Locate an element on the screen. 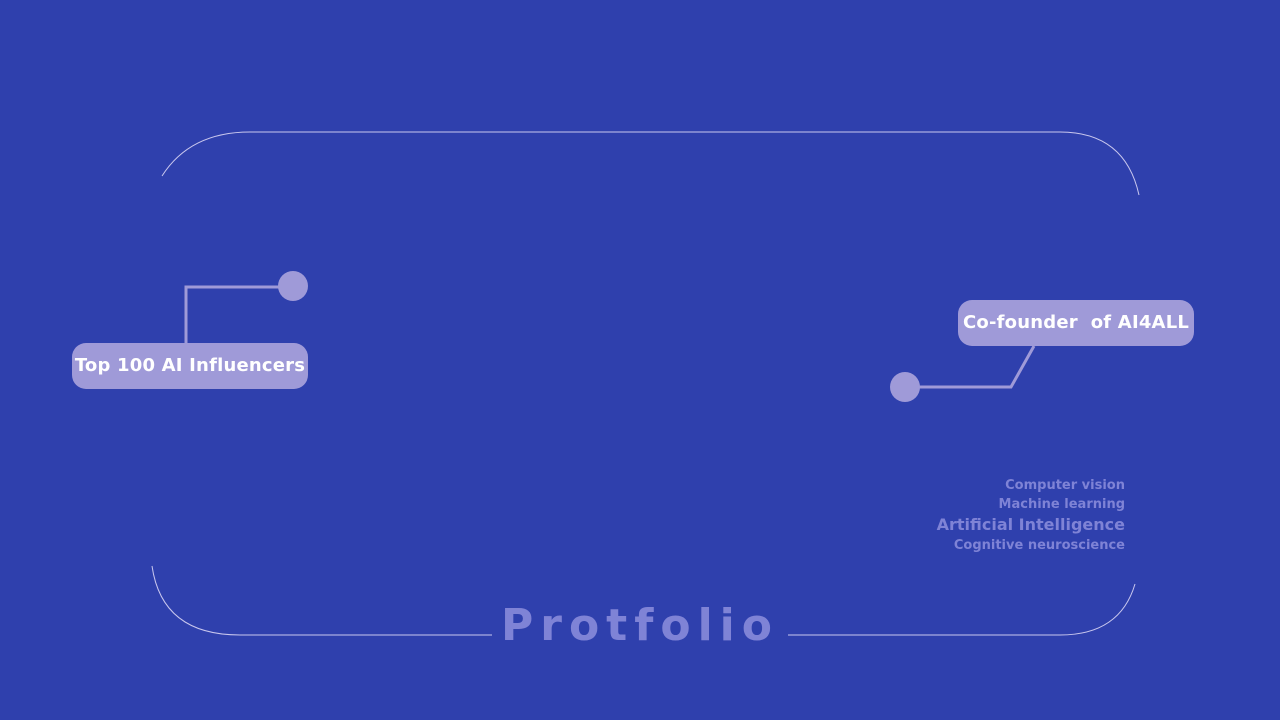  highlight-label: Top 100 AI Influencers is located at coordinates (190, 365).